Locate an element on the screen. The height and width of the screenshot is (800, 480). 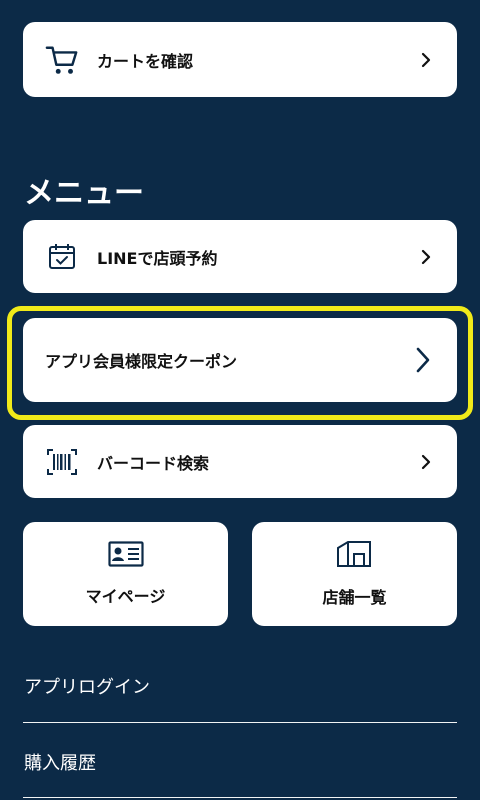
purchase-history-link: 購入履歴 is located at coordinates (60, 762).